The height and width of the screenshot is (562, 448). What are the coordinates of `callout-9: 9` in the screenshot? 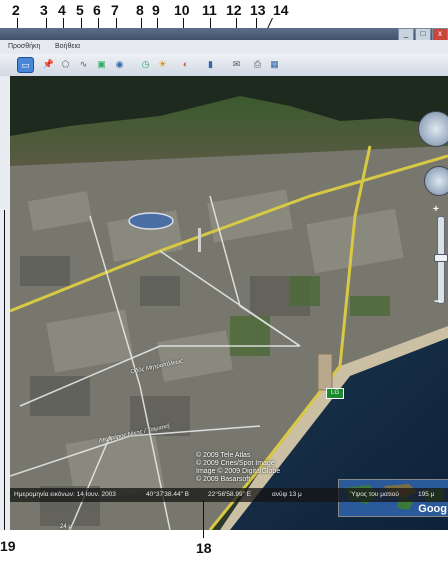 It's located at (156, 10).